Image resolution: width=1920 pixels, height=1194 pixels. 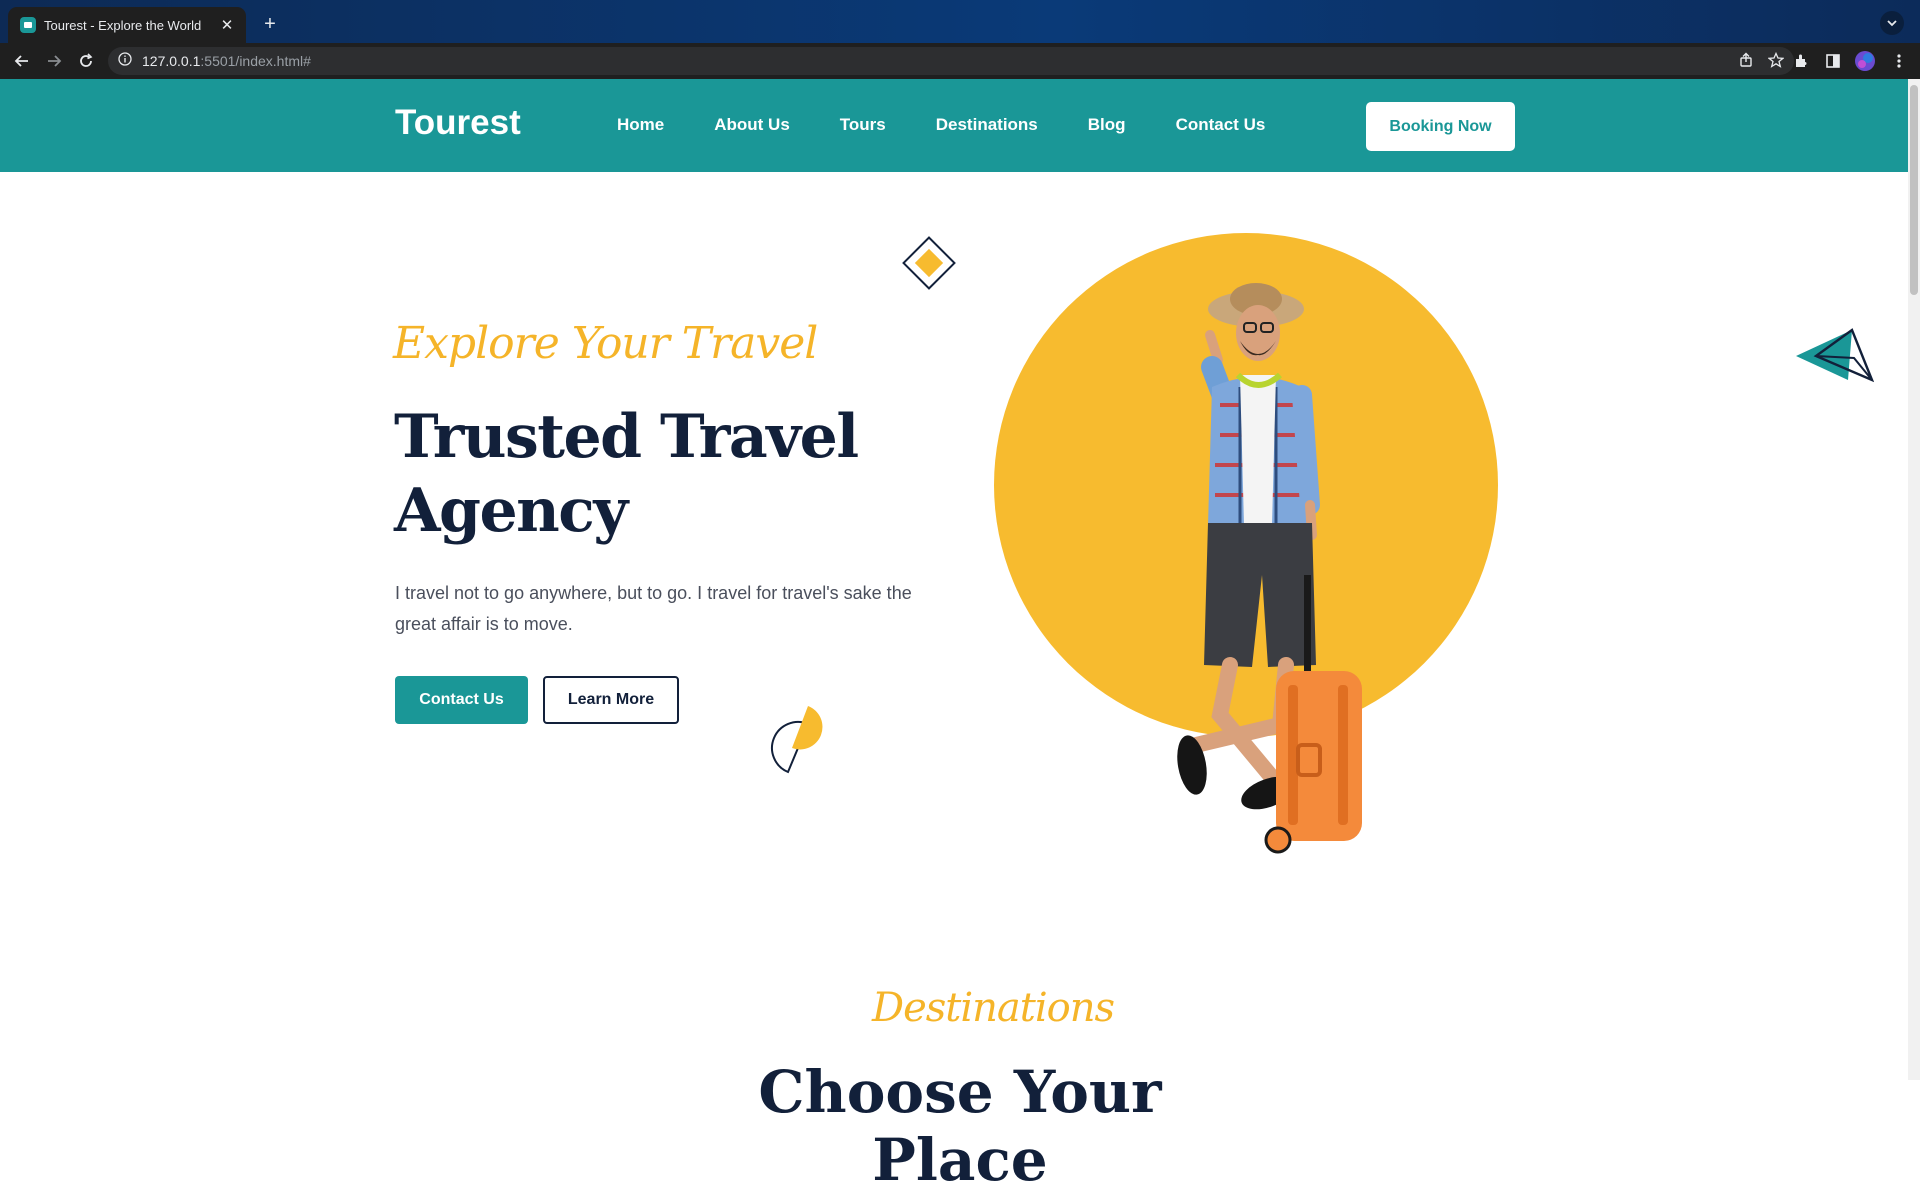 What do you see at coordinates (863, 125) in the screenshot?
I see `nav-tours: Tours` at bounding box center [863, 125].